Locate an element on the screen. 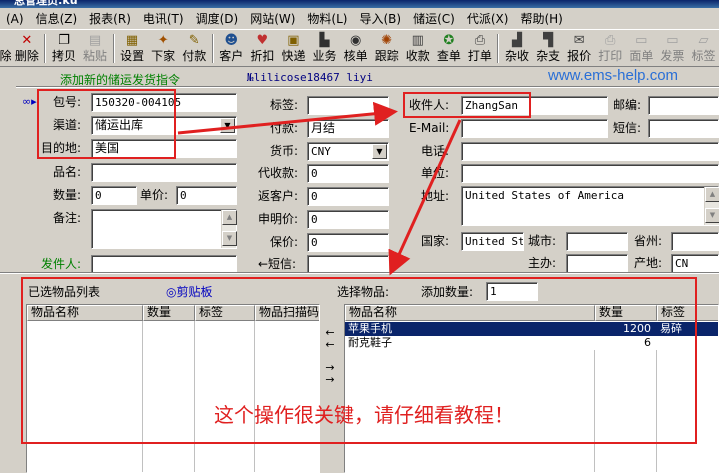 This screenshot has height=473, width=719. menu-website: 网站(W) is located at coordinates (272, 19).